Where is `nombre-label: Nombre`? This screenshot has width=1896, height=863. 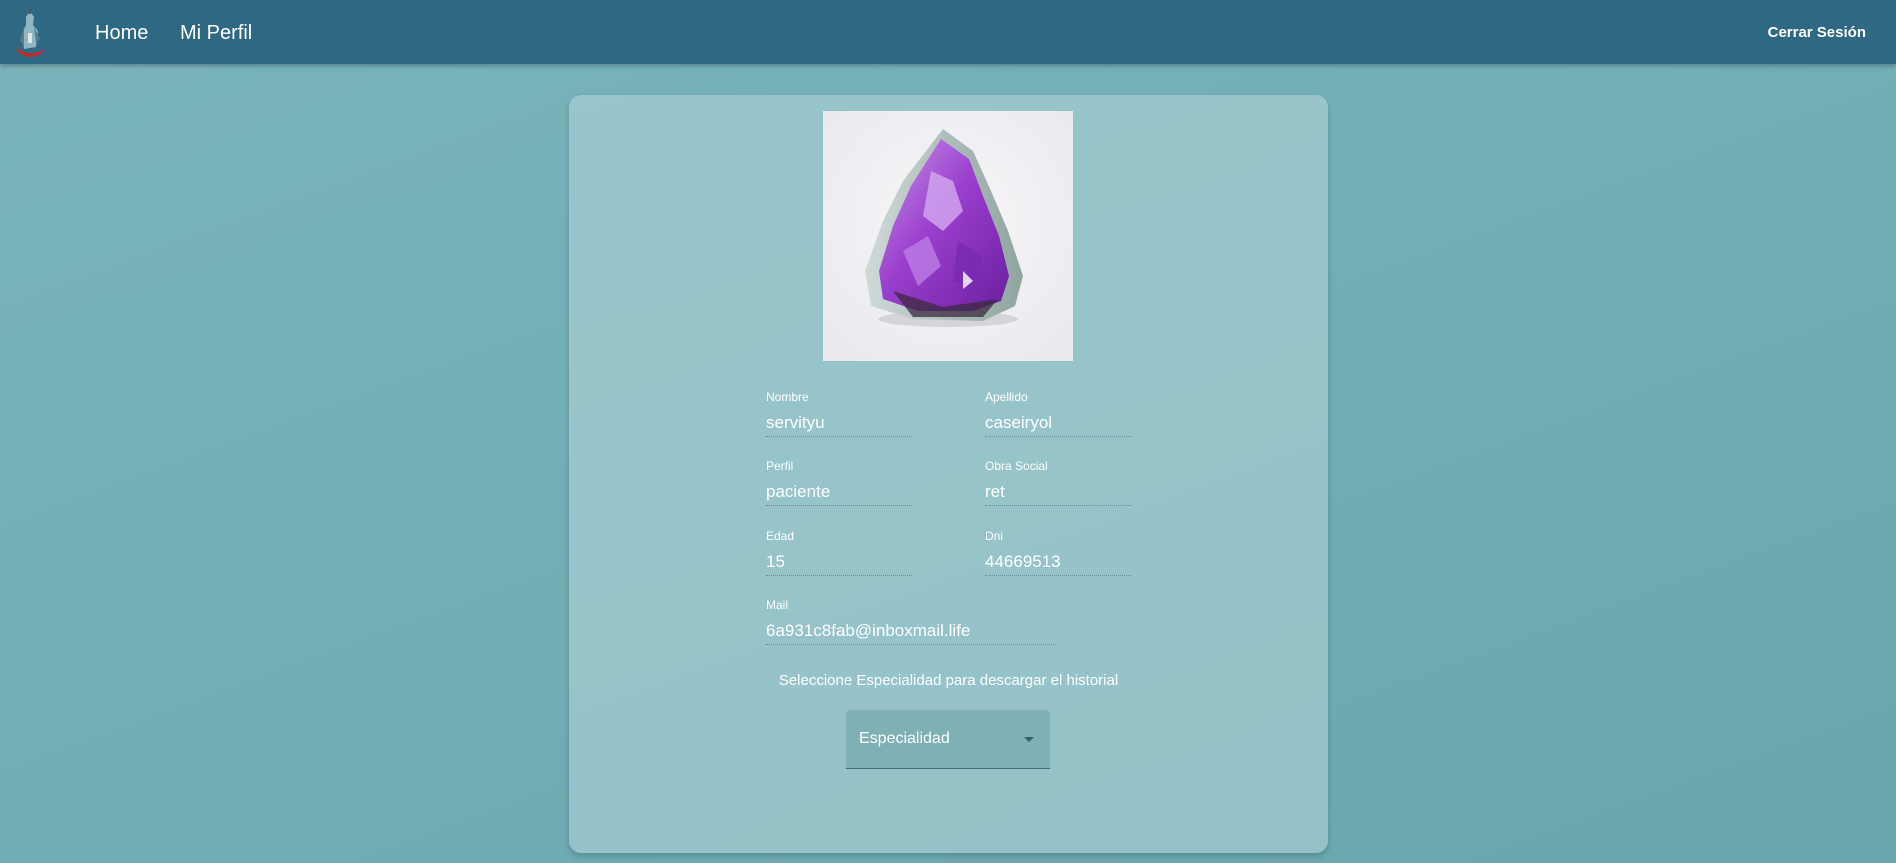
nombre-label: Nombre is located at coordinates (787, 397).